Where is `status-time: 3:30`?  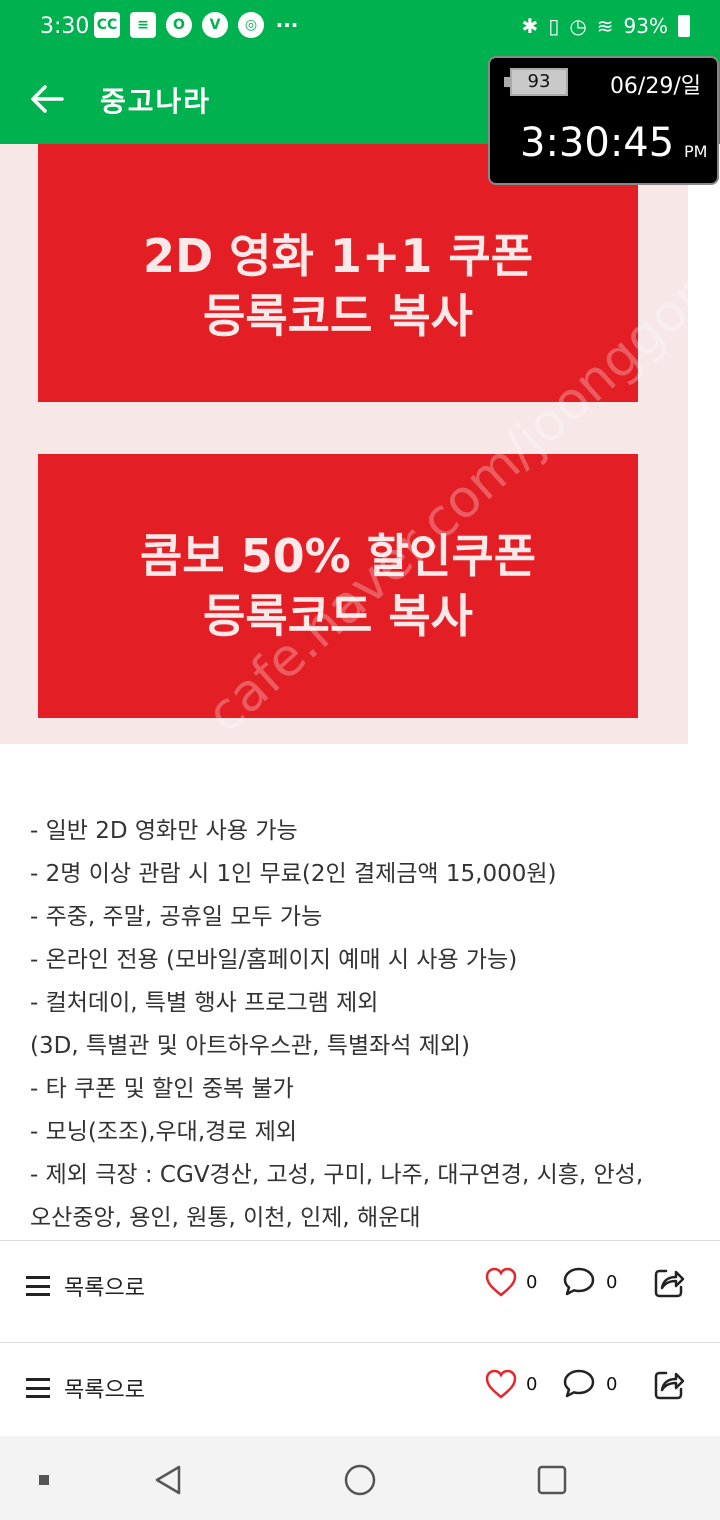
status-time: 3:30 is located at coordinates (65, 26).